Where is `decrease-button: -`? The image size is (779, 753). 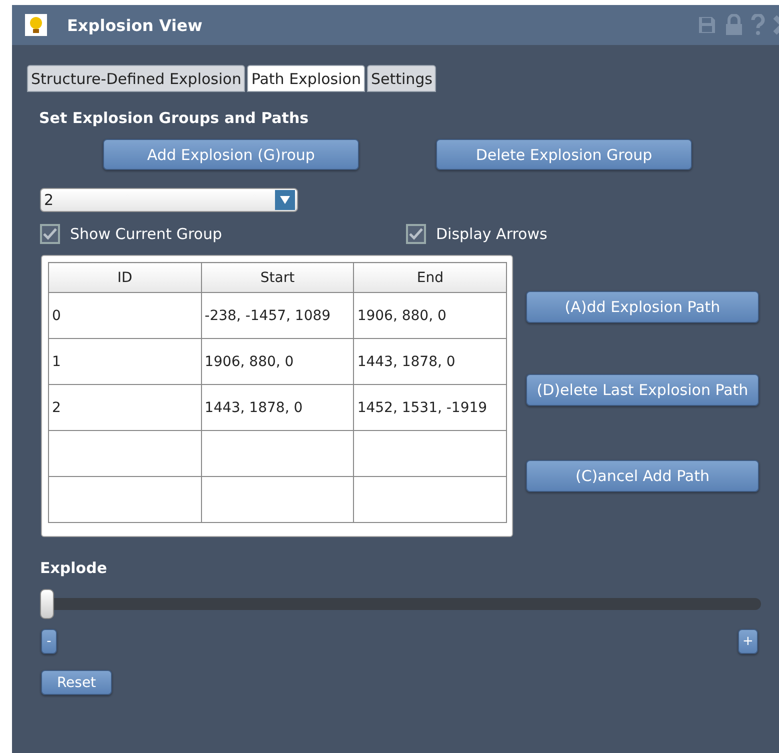
decrease-button: - is located at coordinates (49, 641).